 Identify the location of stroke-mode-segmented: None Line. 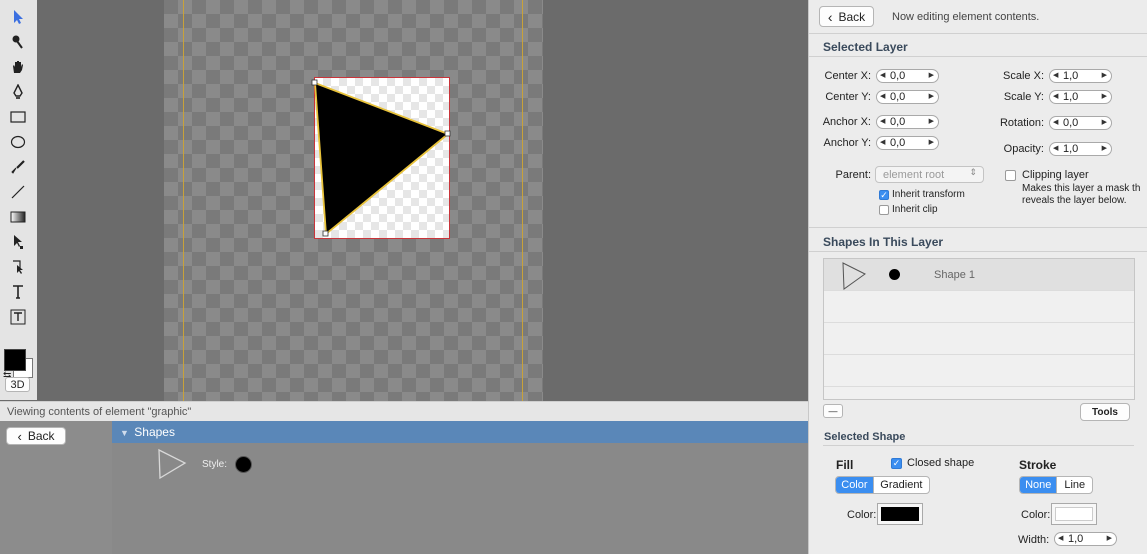
(1056, 485).